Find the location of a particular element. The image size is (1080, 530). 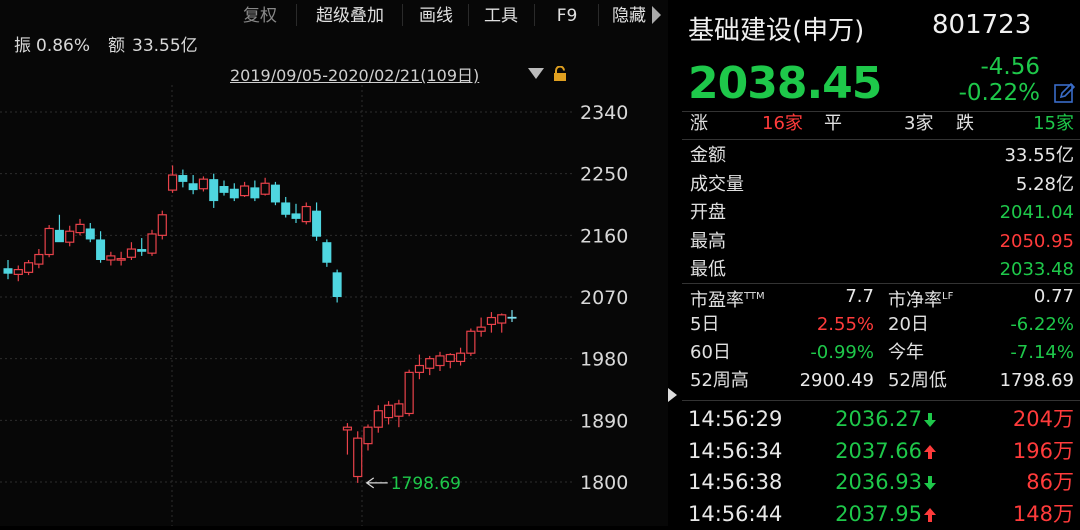

turnover-value: 33.55亿 is located at coordinates (165, 46).